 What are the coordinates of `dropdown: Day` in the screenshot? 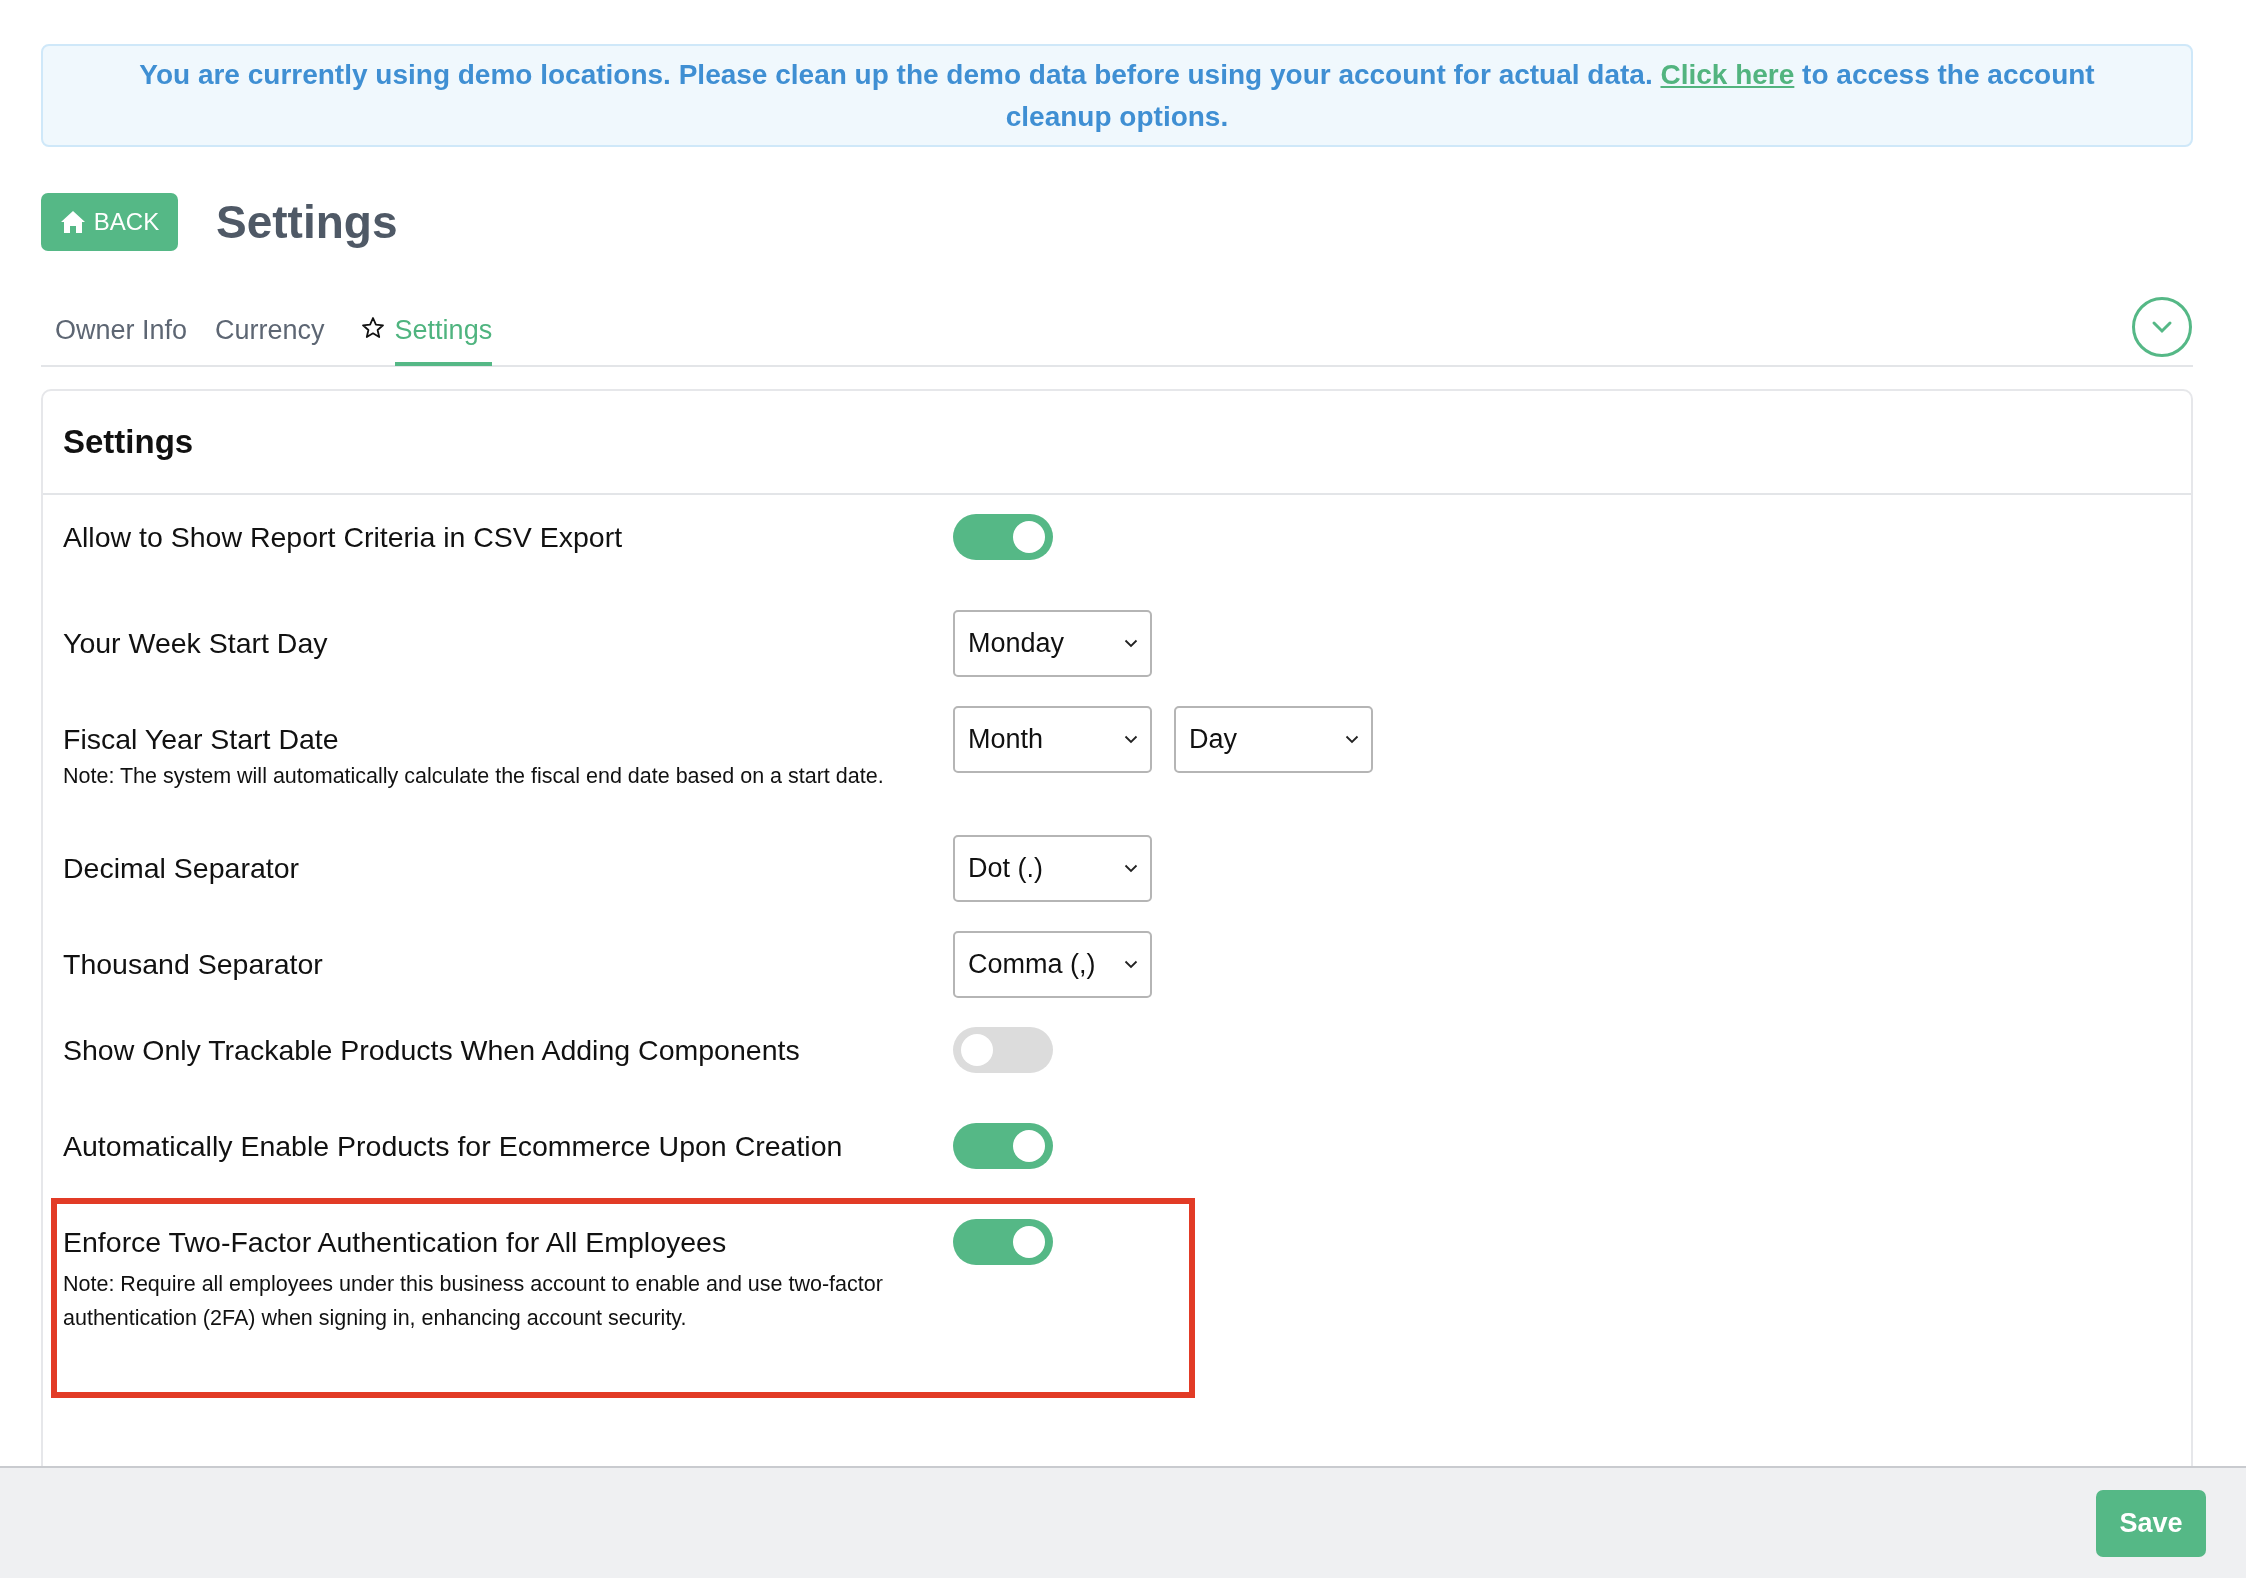 It's located at (1273, 739).